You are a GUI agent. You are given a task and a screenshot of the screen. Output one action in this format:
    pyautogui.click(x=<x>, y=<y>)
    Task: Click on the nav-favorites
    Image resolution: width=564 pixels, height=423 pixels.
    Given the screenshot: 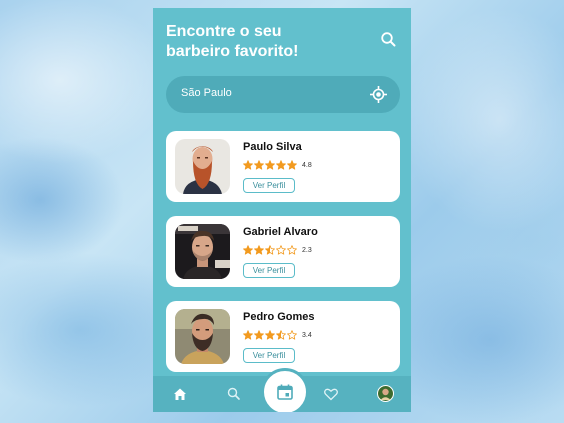 What is the action you would take?
    pyautogui.click(x=331, y=394)
    